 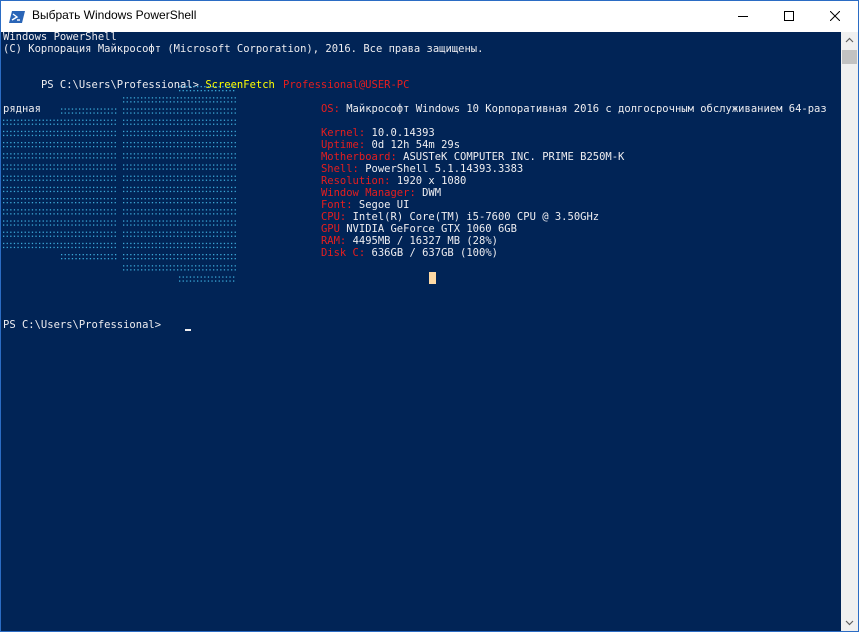 What do you see at coordinates (789, 16) in the screenshot?
I see `maximize-button` at bounding box center [789, 16].